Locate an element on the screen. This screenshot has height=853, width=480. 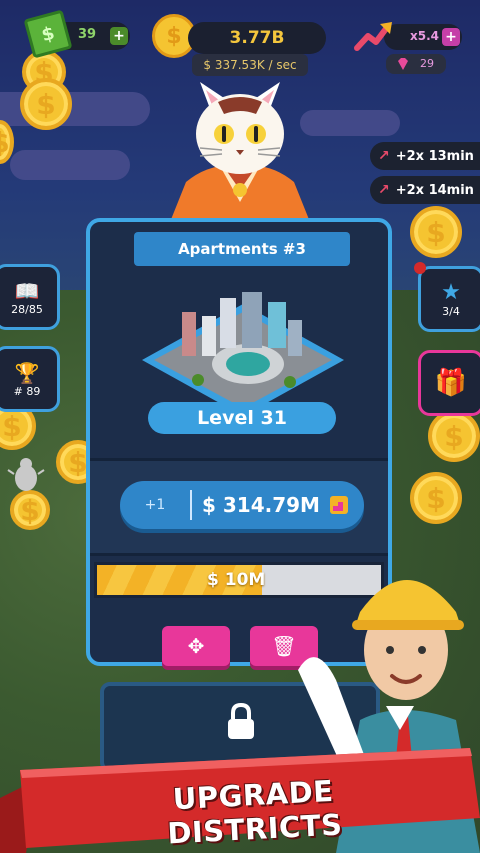
earn-amount: $ 314.79M is located at coordinates (261, 505).